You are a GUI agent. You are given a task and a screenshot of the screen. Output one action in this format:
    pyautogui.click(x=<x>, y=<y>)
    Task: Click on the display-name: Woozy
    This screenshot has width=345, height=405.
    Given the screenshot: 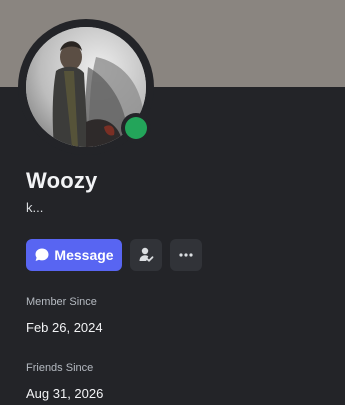 What is the action you would take?
    pyautogui.click(x=62, y=180)
    